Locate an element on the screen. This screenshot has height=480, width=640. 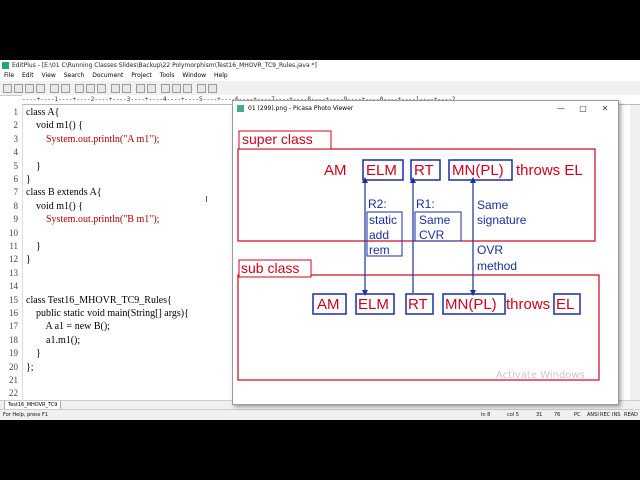
maximize-button: □ is located at coordinates (583, 108).